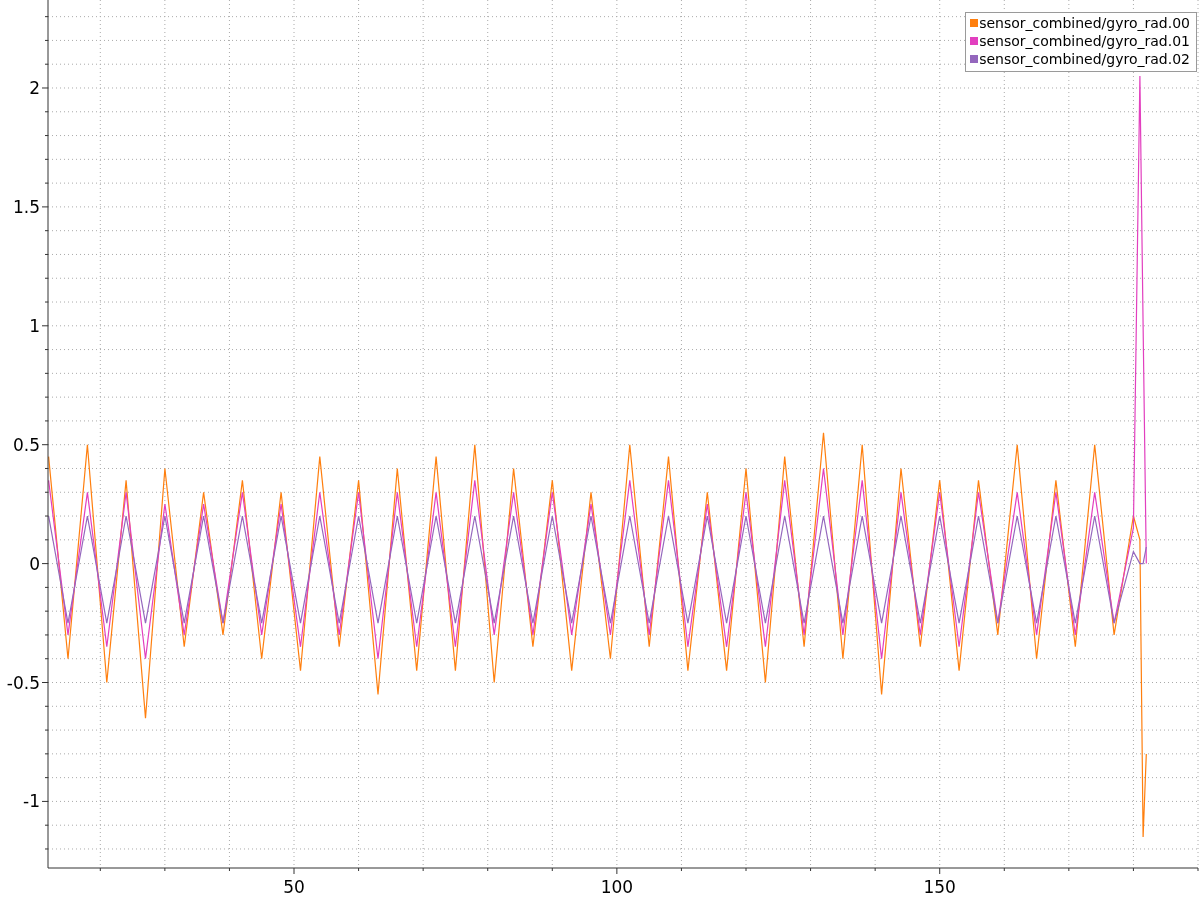  I want to click on axis-label: -1, so click(31, 801).